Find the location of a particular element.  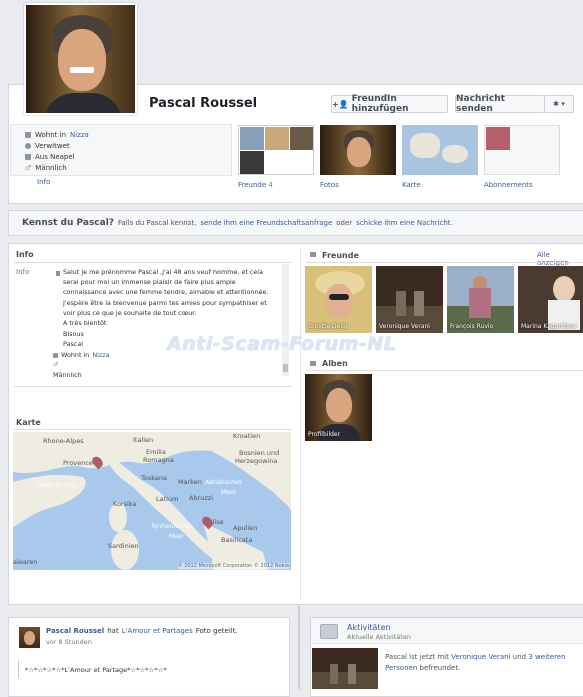

add-friend-button: +👤 FreundIn hinzufügen is located at coordinates (389, 104).